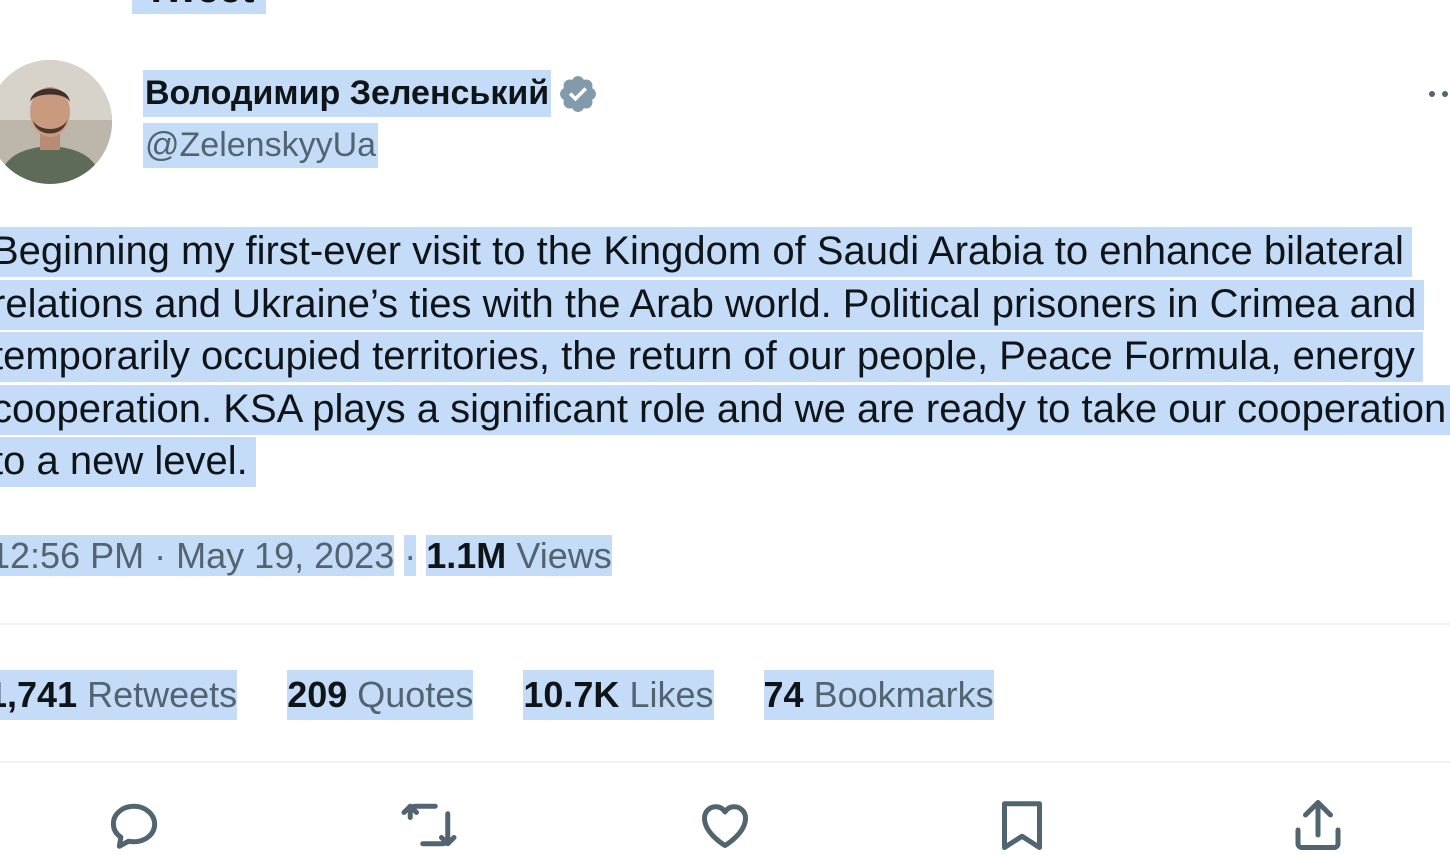  Describe the element at coordinates (415, 694) in the screenshot. I see `stat-label: Quotes` at that location.